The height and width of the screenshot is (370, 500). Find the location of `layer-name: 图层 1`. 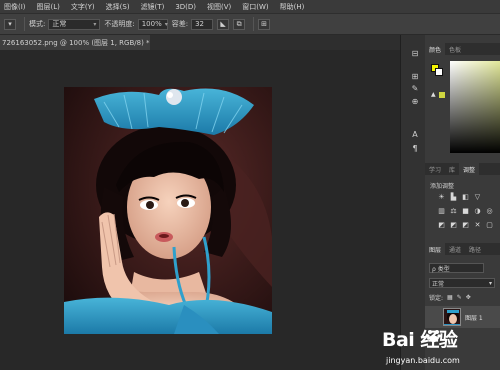

layer-name: 图层 1 is located at coordinates (474, 318).